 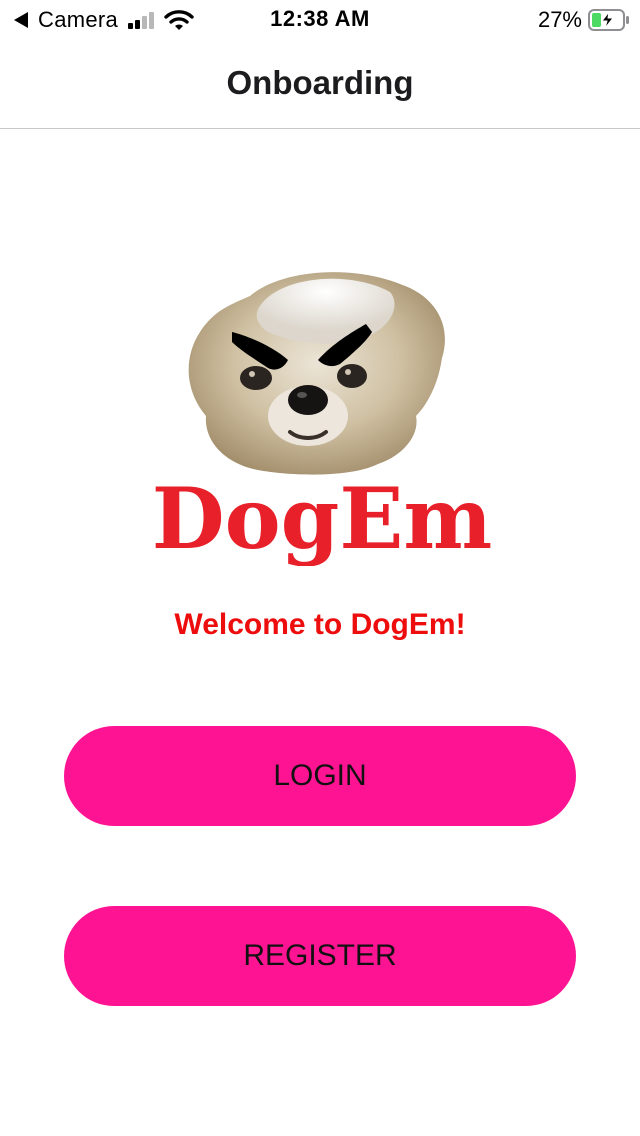 I want to click on register-button: REGISTER, so click(x=320, y=956).